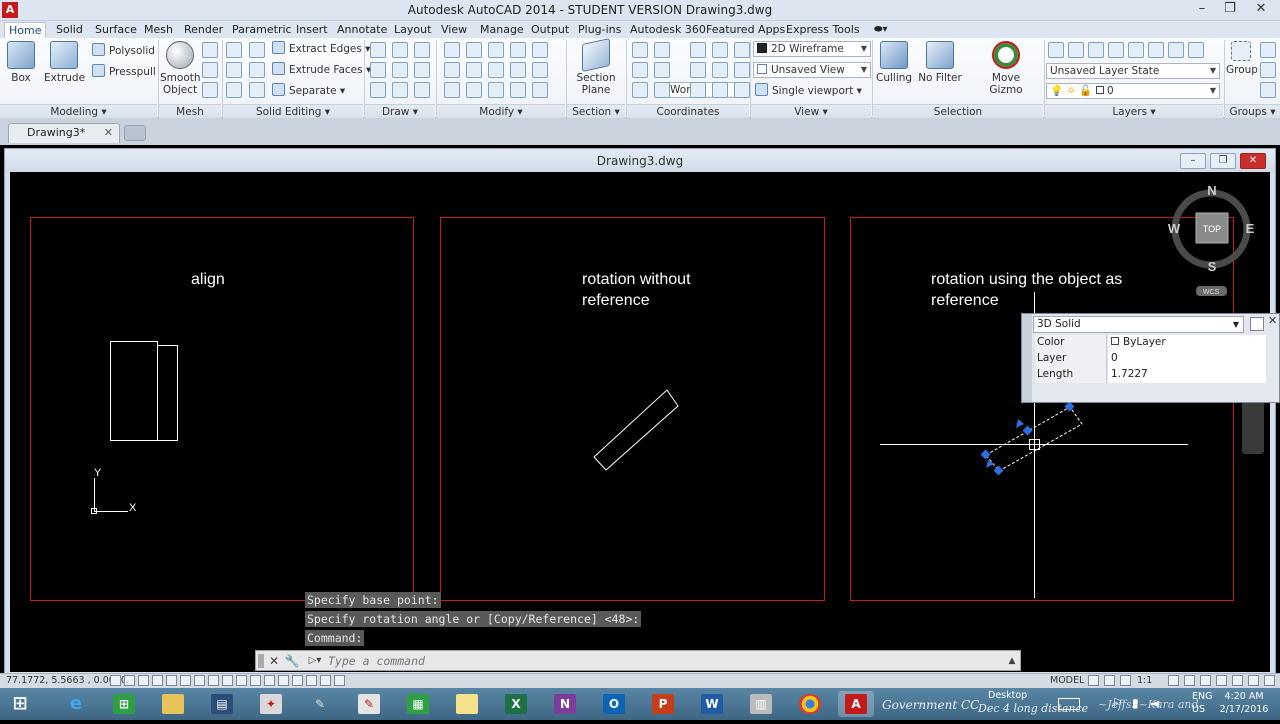 The height and width of the screenshot is (724, 1280). Describe the element at coordinates (173, 704) in the screenshot. I see `file-explorer-icon` at that location.